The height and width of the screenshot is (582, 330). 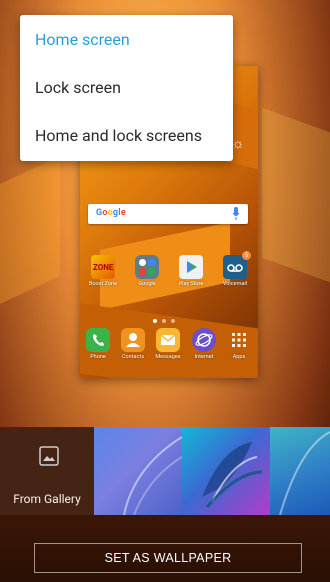 I want to click on google-logo: Google, so click(x=111, y=213).